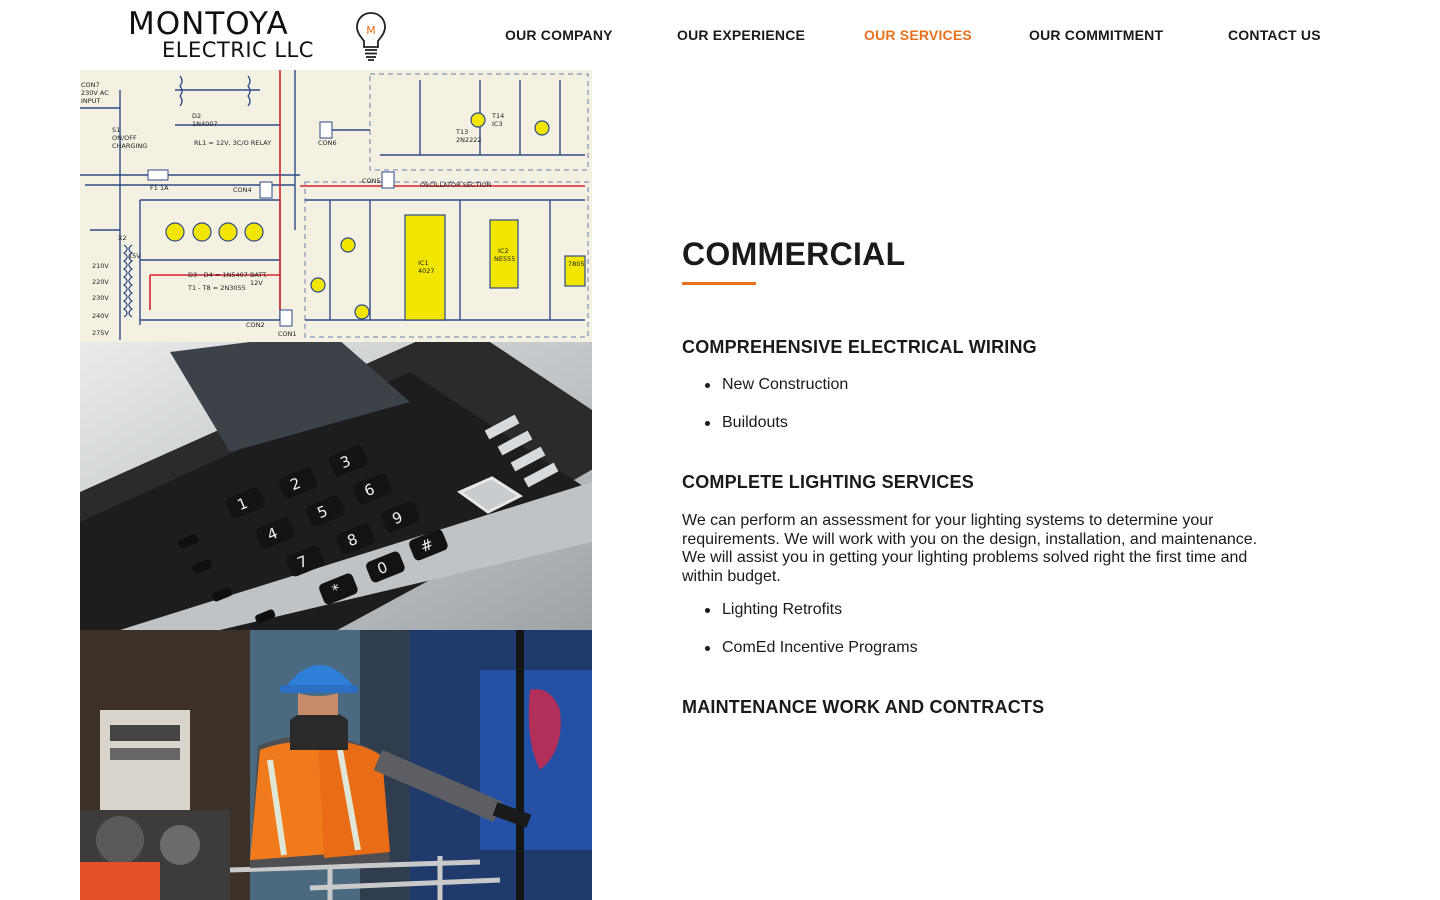 The width and height of the screenshot is (1440, 900). What do you see at coordinates (256, 283) in the screenshot?
I see `schem-label: 12V` at bounding box center [256, 283].